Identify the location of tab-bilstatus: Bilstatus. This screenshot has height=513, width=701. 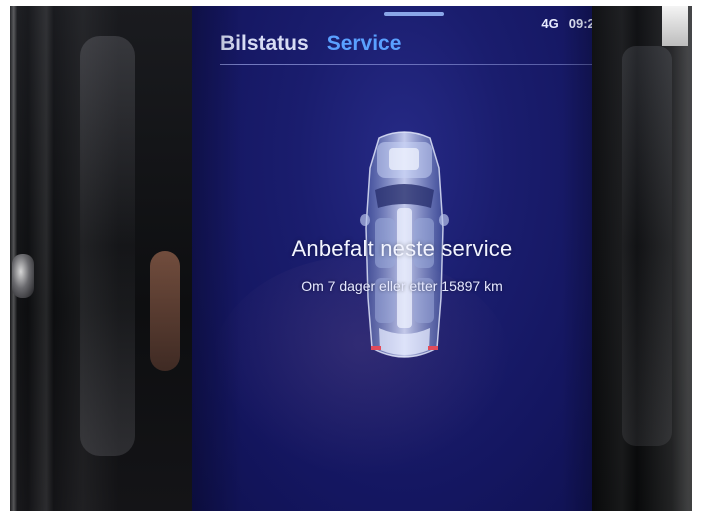
(264, 44).